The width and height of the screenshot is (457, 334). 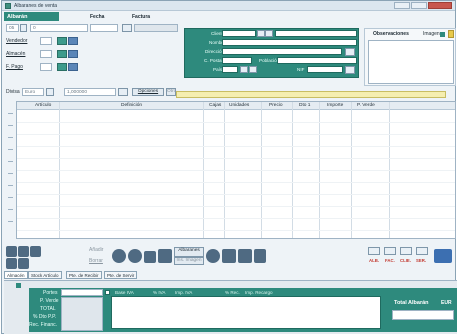 What do you see at coordinates (184, 292) in the screenshot?
I see `imp-iva-header: Imp. IVA` at bounding box center [184, 292].